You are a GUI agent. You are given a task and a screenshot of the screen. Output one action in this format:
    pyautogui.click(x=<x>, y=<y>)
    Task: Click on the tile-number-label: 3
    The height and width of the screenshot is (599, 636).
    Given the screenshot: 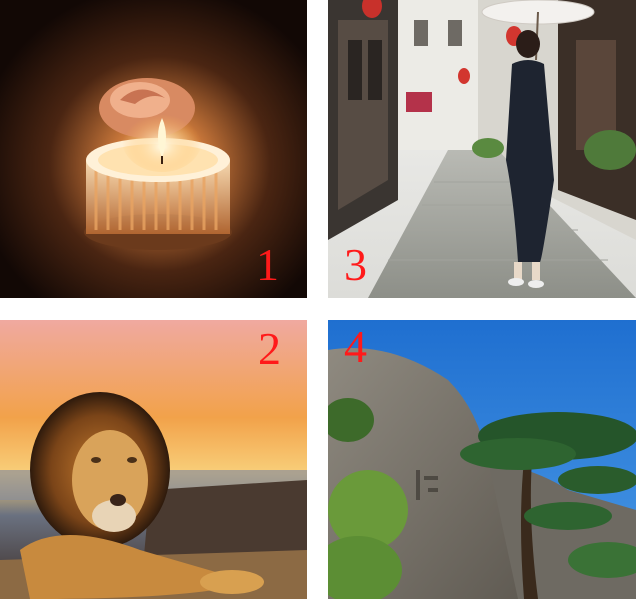 What is the action you would take?
    pyautogui.click(x=355, y=264)
    